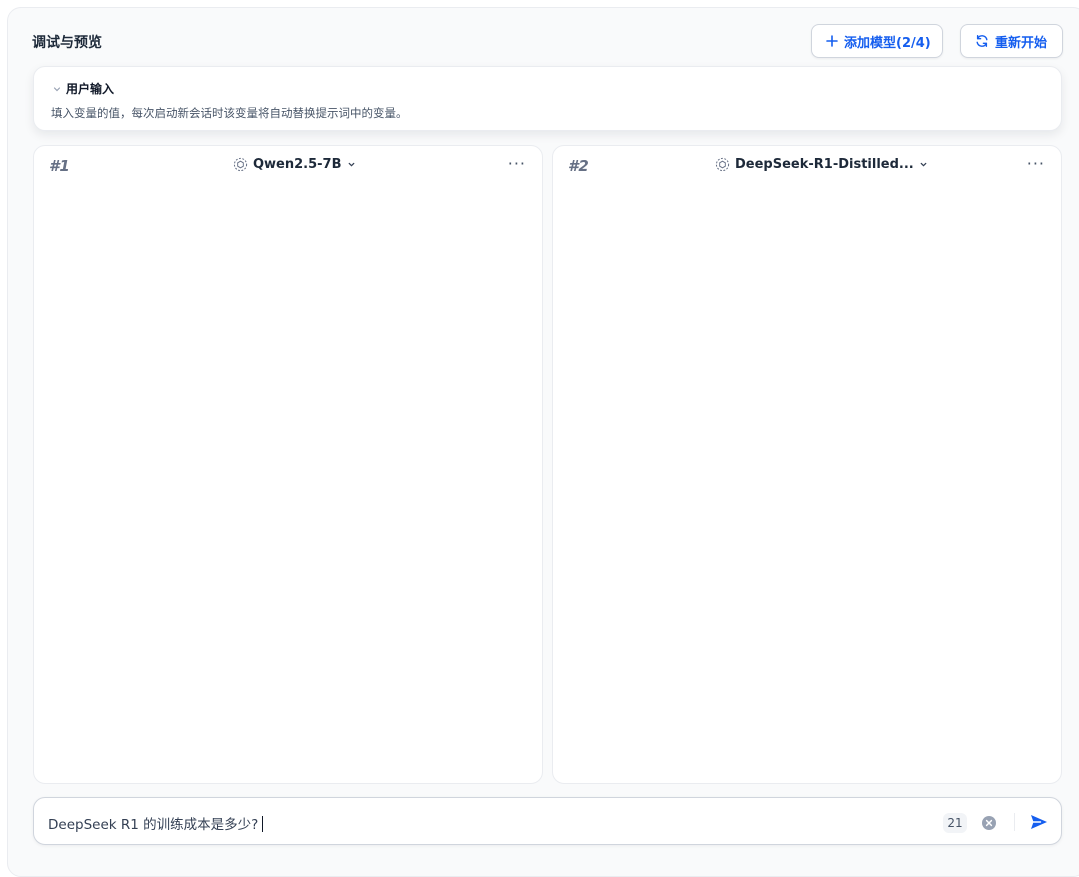 This screenshot has width=1079, height=877. What do you see at coordinates (229, 113) in the screenshot?
I see `user-input-description: 填入变量的值，每次启动新会话时该变量将自动替换提示词中的变量。` at bounding box center [229, 113].